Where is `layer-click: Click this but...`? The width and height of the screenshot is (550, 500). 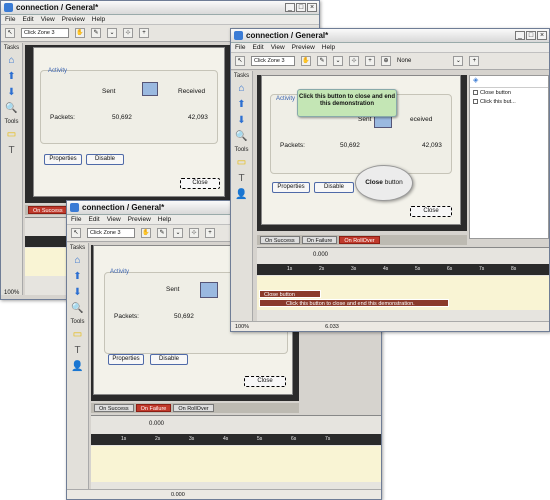
layer-click: Click this but... is located at coordinates (509, 101).